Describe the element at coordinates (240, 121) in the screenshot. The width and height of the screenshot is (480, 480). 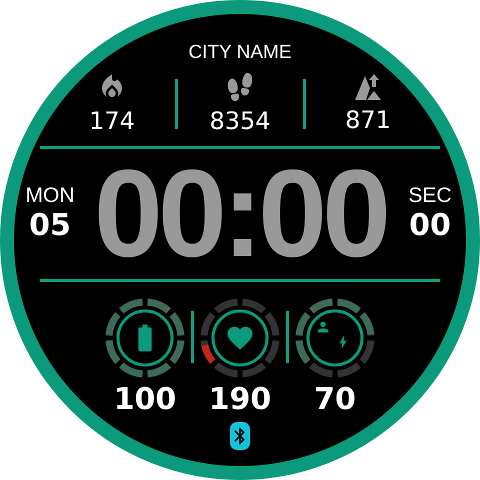
I see `stat-value: 8354` at that location.